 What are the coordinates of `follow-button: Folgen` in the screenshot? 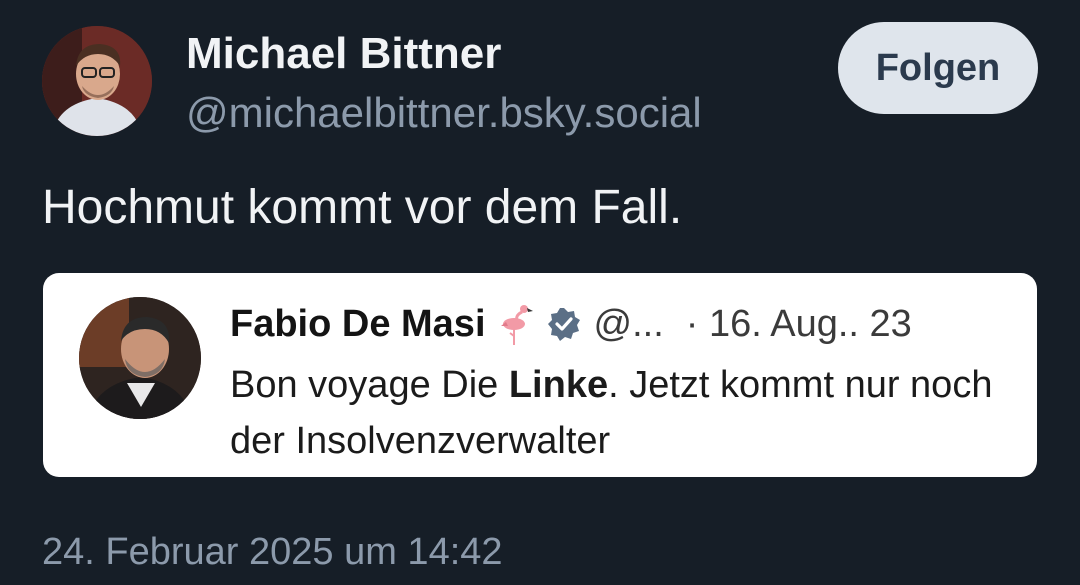 It's located at (938, 68).